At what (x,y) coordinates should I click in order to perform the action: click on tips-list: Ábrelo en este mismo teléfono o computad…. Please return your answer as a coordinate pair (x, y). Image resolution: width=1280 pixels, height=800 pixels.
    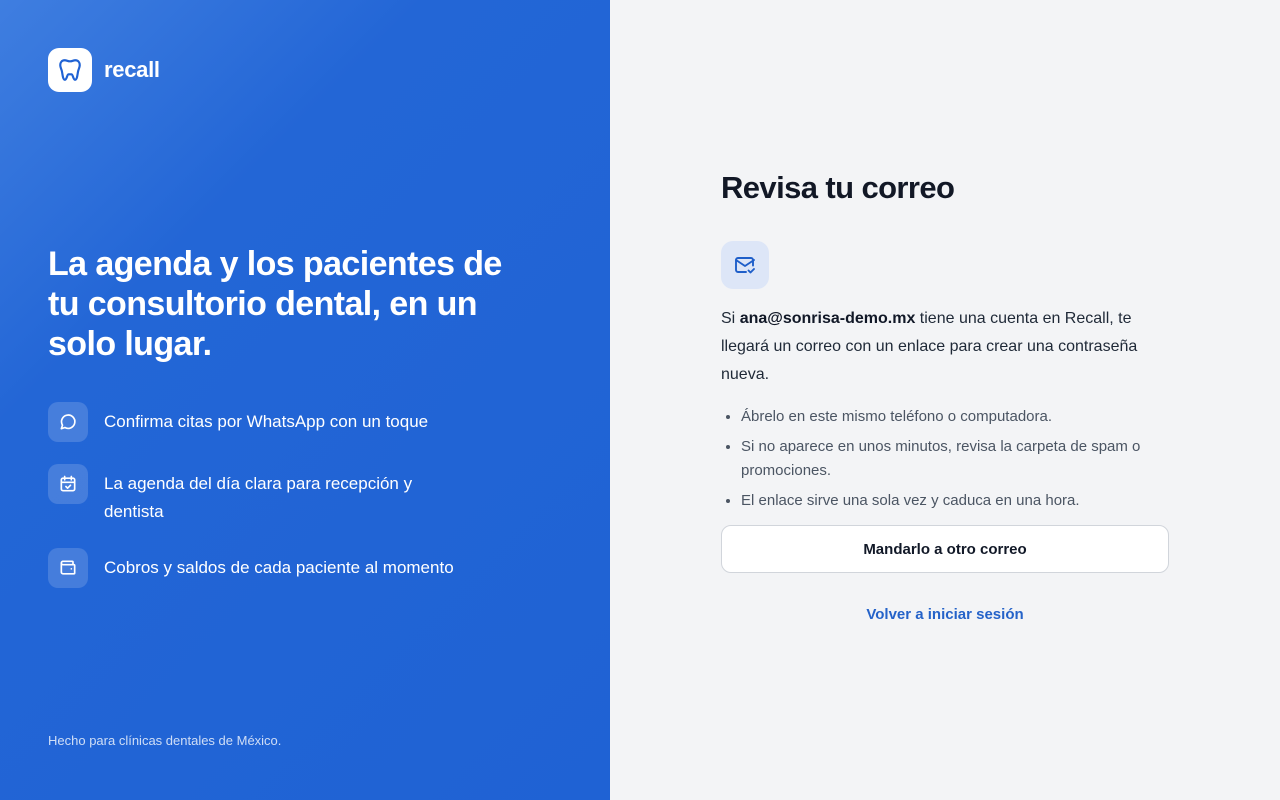
    Looking at the image, I should click on (945, 459).